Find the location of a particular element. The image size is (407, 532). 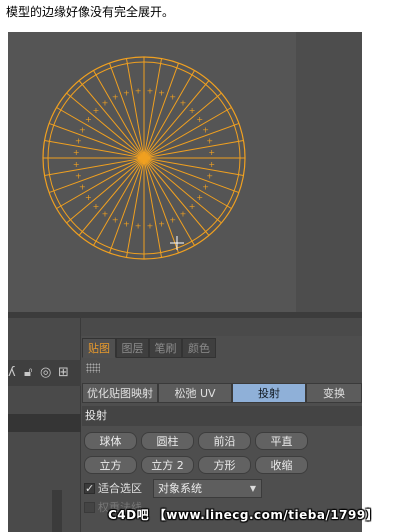

tab-brush: 笔刷 is located at coordinates (165, 348).